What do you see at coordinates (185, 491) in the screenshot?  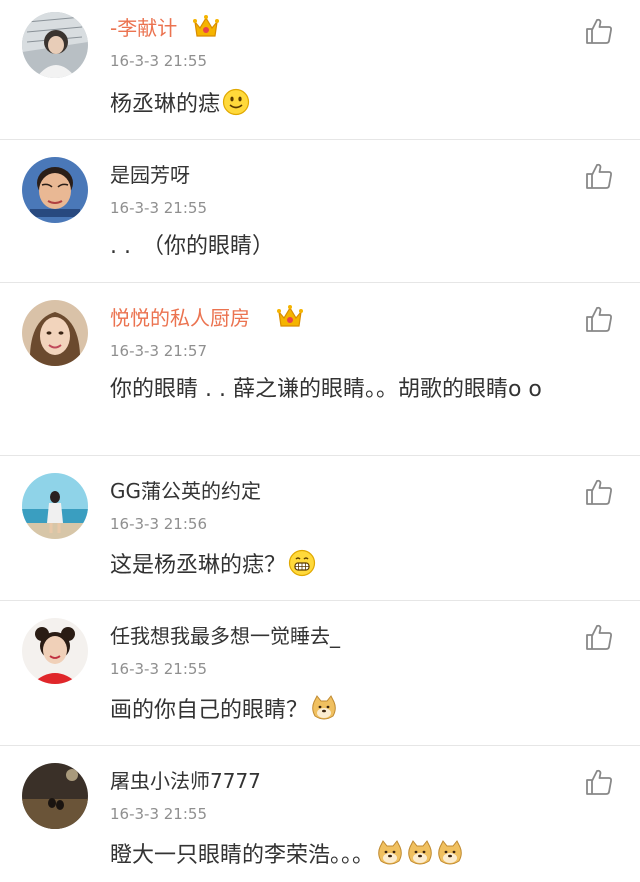 I see `username: GG蒲公英的约定` at bounding box center [185, 491].